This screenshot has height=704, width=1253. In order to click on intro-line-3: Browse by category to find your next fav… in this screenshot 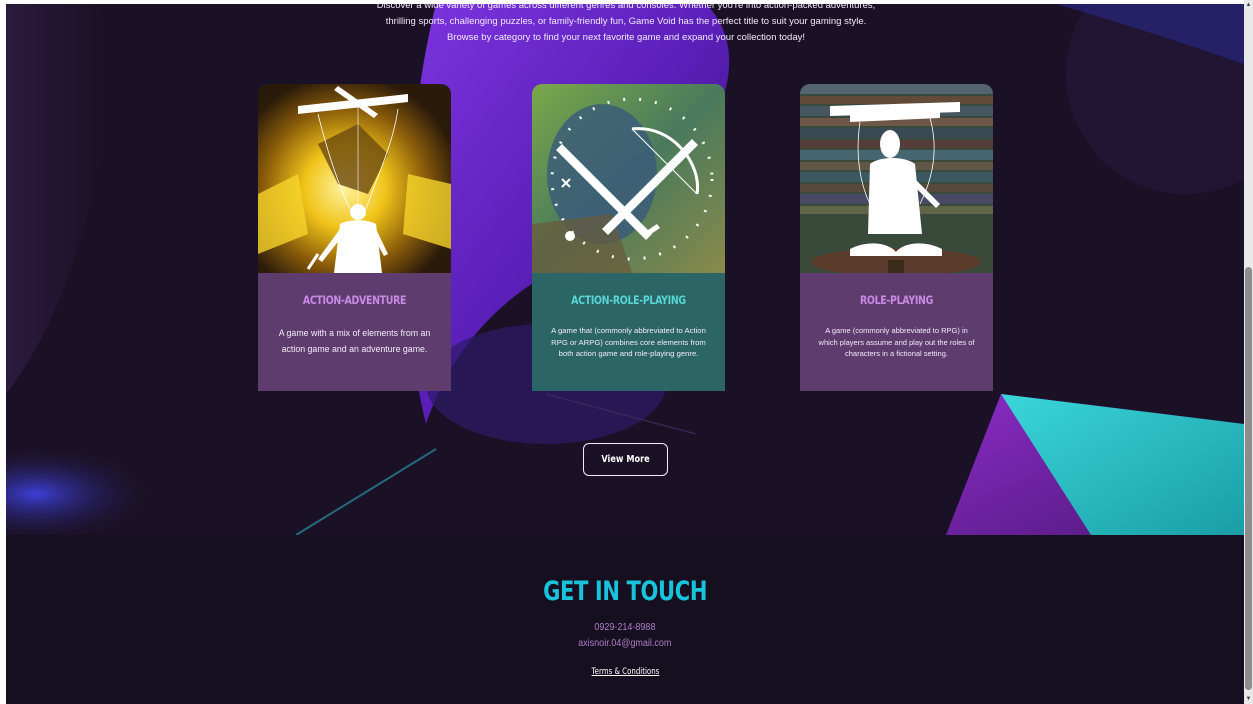, I will do `click(626, 37)`.